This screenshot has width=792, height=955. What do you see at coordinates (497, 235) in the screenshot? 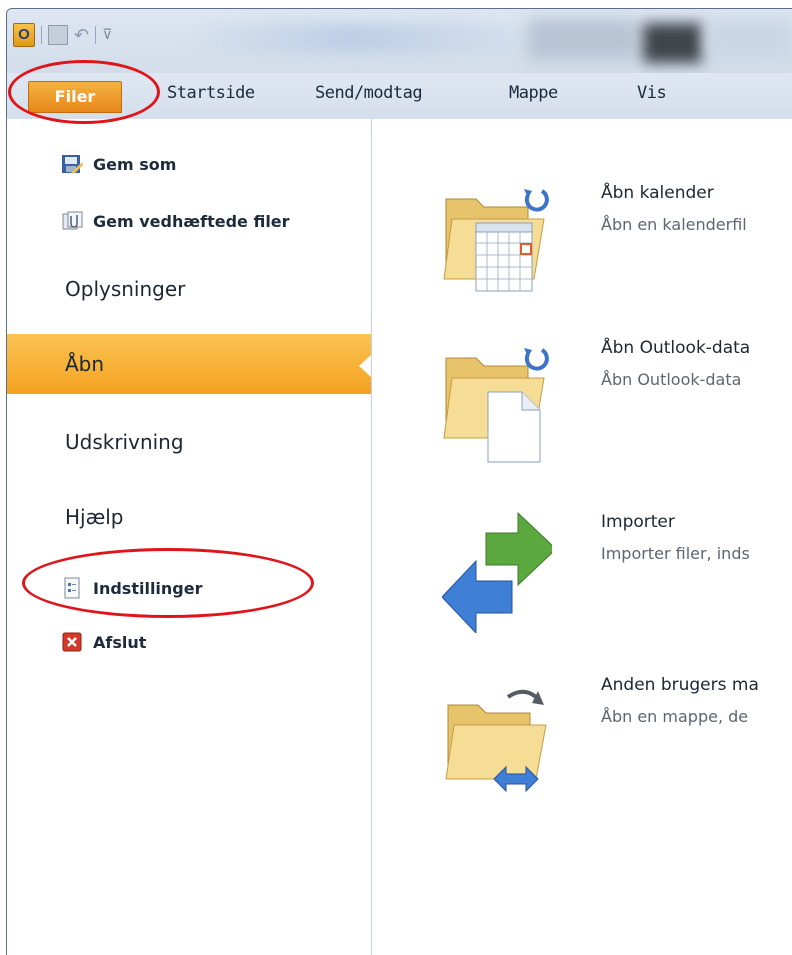
I see `calendar-folder-icon` at bounding box center [497, 235].